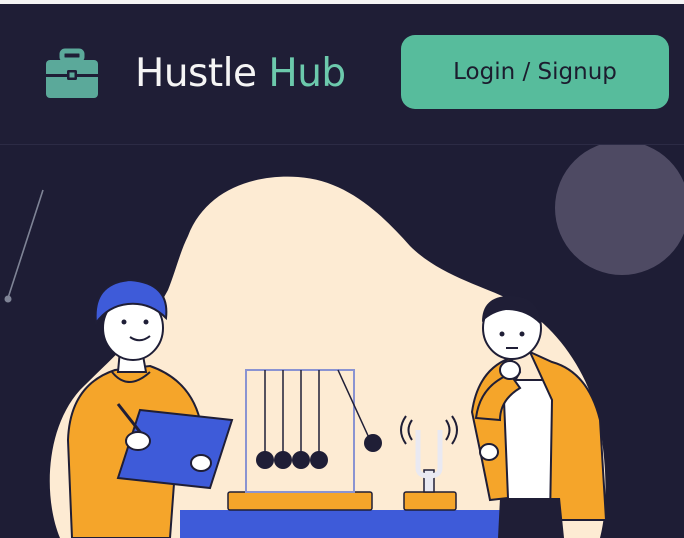 The height and width of the screenshot is (538, 684). I want to click on decorative-circle, so click(619, 210).